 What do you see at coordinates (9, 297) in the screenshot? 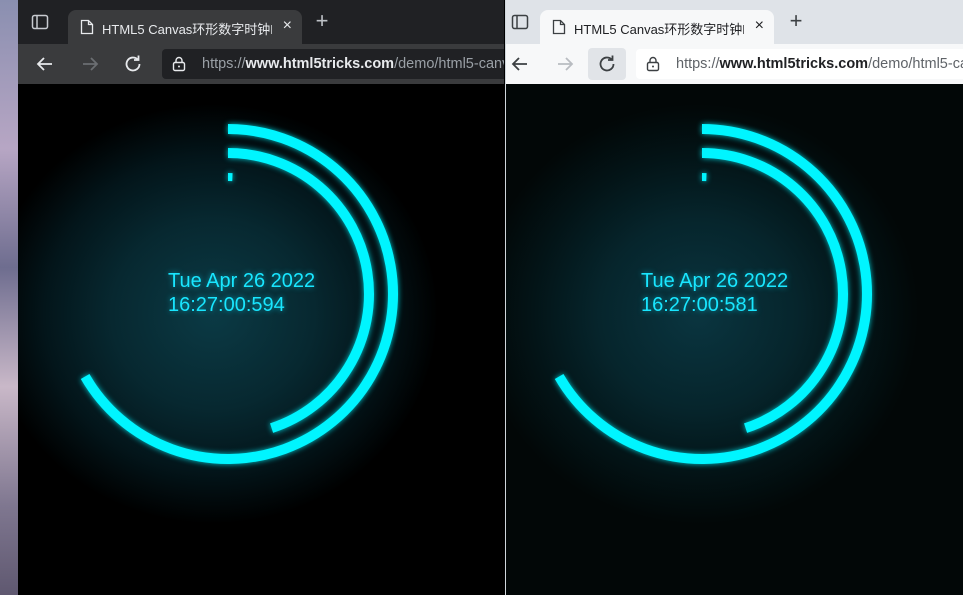
I see `desktop-wallpaper` at bounding box center [9, 297].